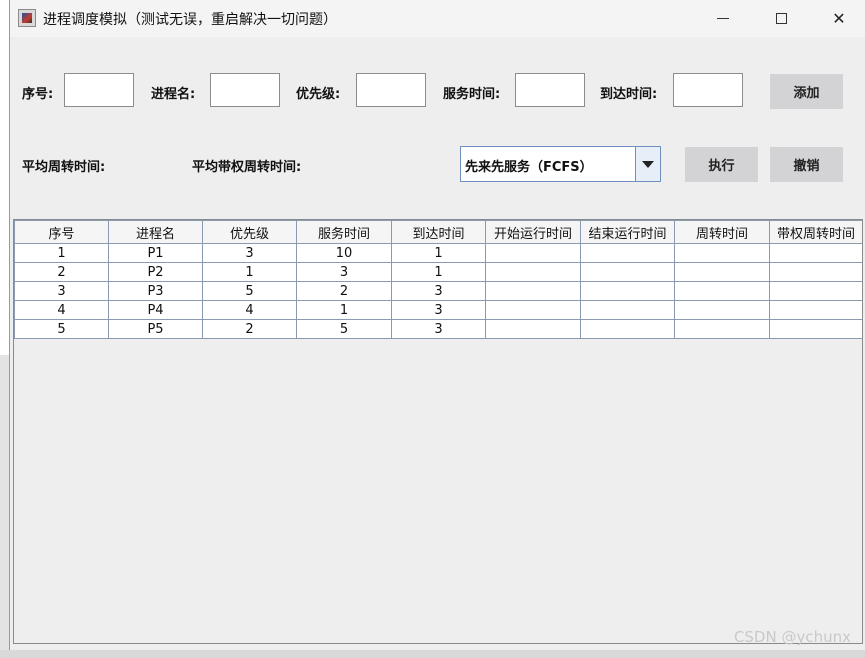 The height and width of the screenshot is (658, 865). I want to click on title-bar: 进程调度模拟（测试无误，重启解决一切问题） ✕, so click(437, 18).